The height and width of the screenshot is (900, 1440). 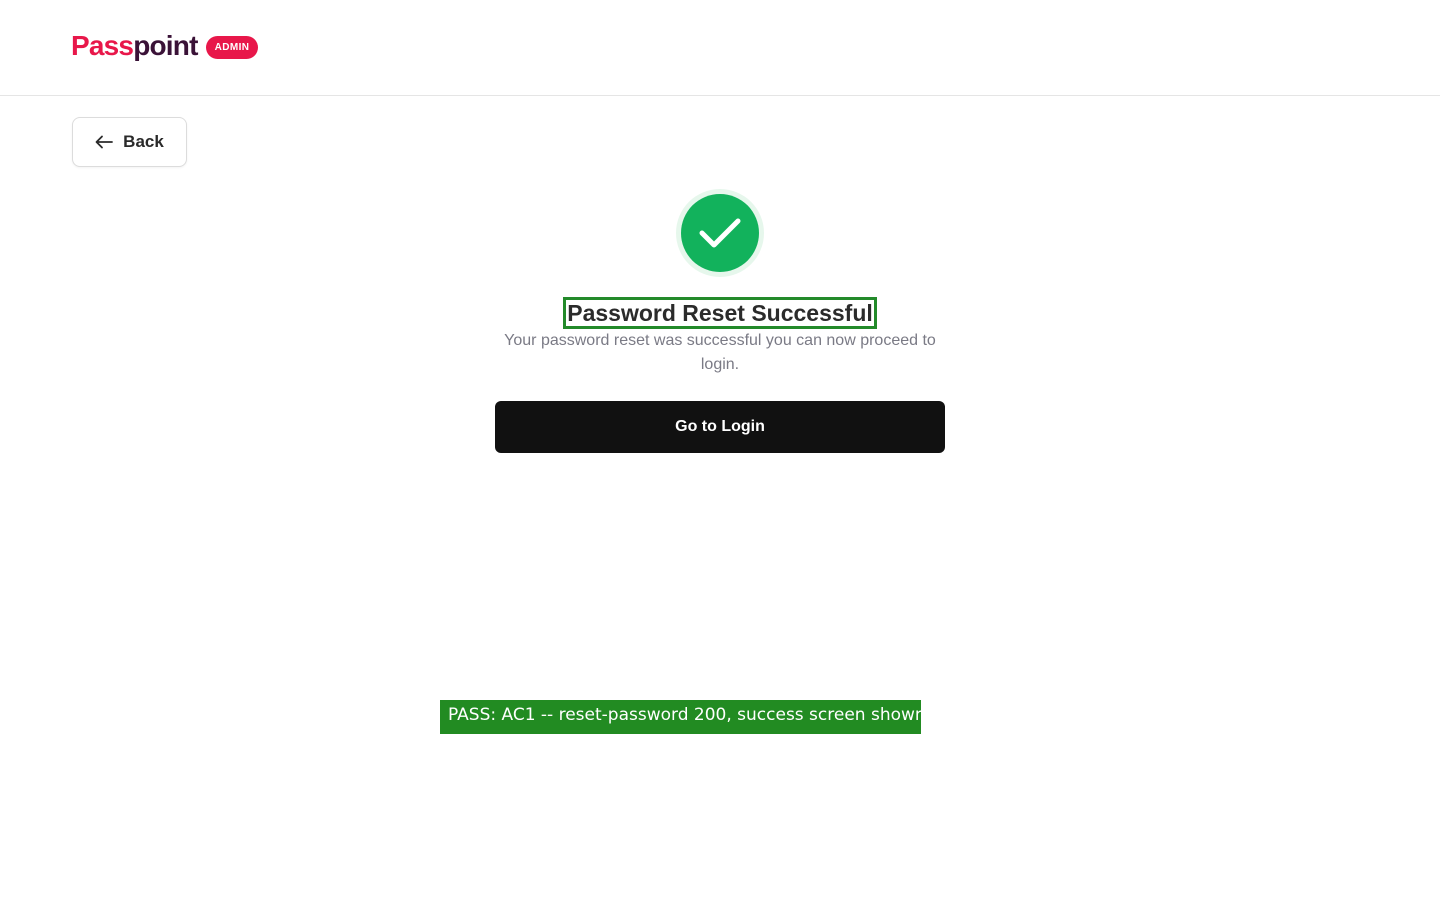 I want to click on back-button: Back, so click(x=129, y=142).